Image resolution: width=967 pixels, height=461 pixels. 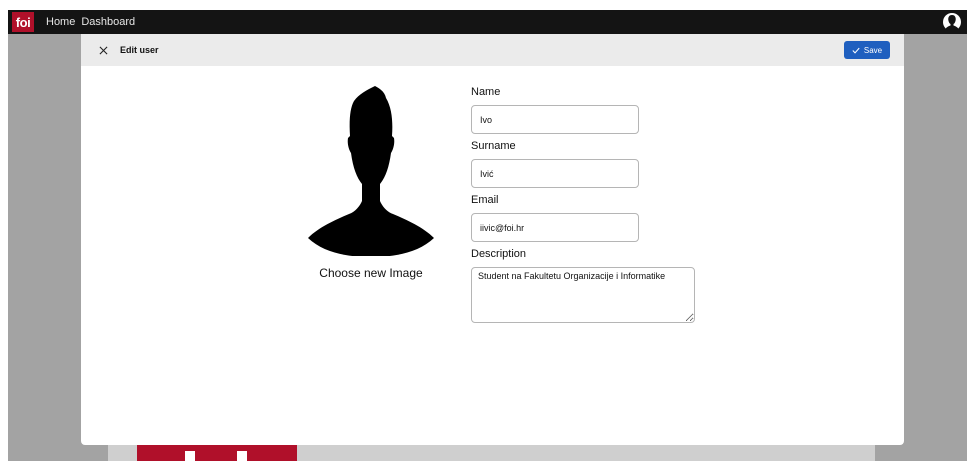 What do you see at coordinates (139, 50) in the screenshot?
I see `dialog-title: Edit user` at bounding box center [139, 50].